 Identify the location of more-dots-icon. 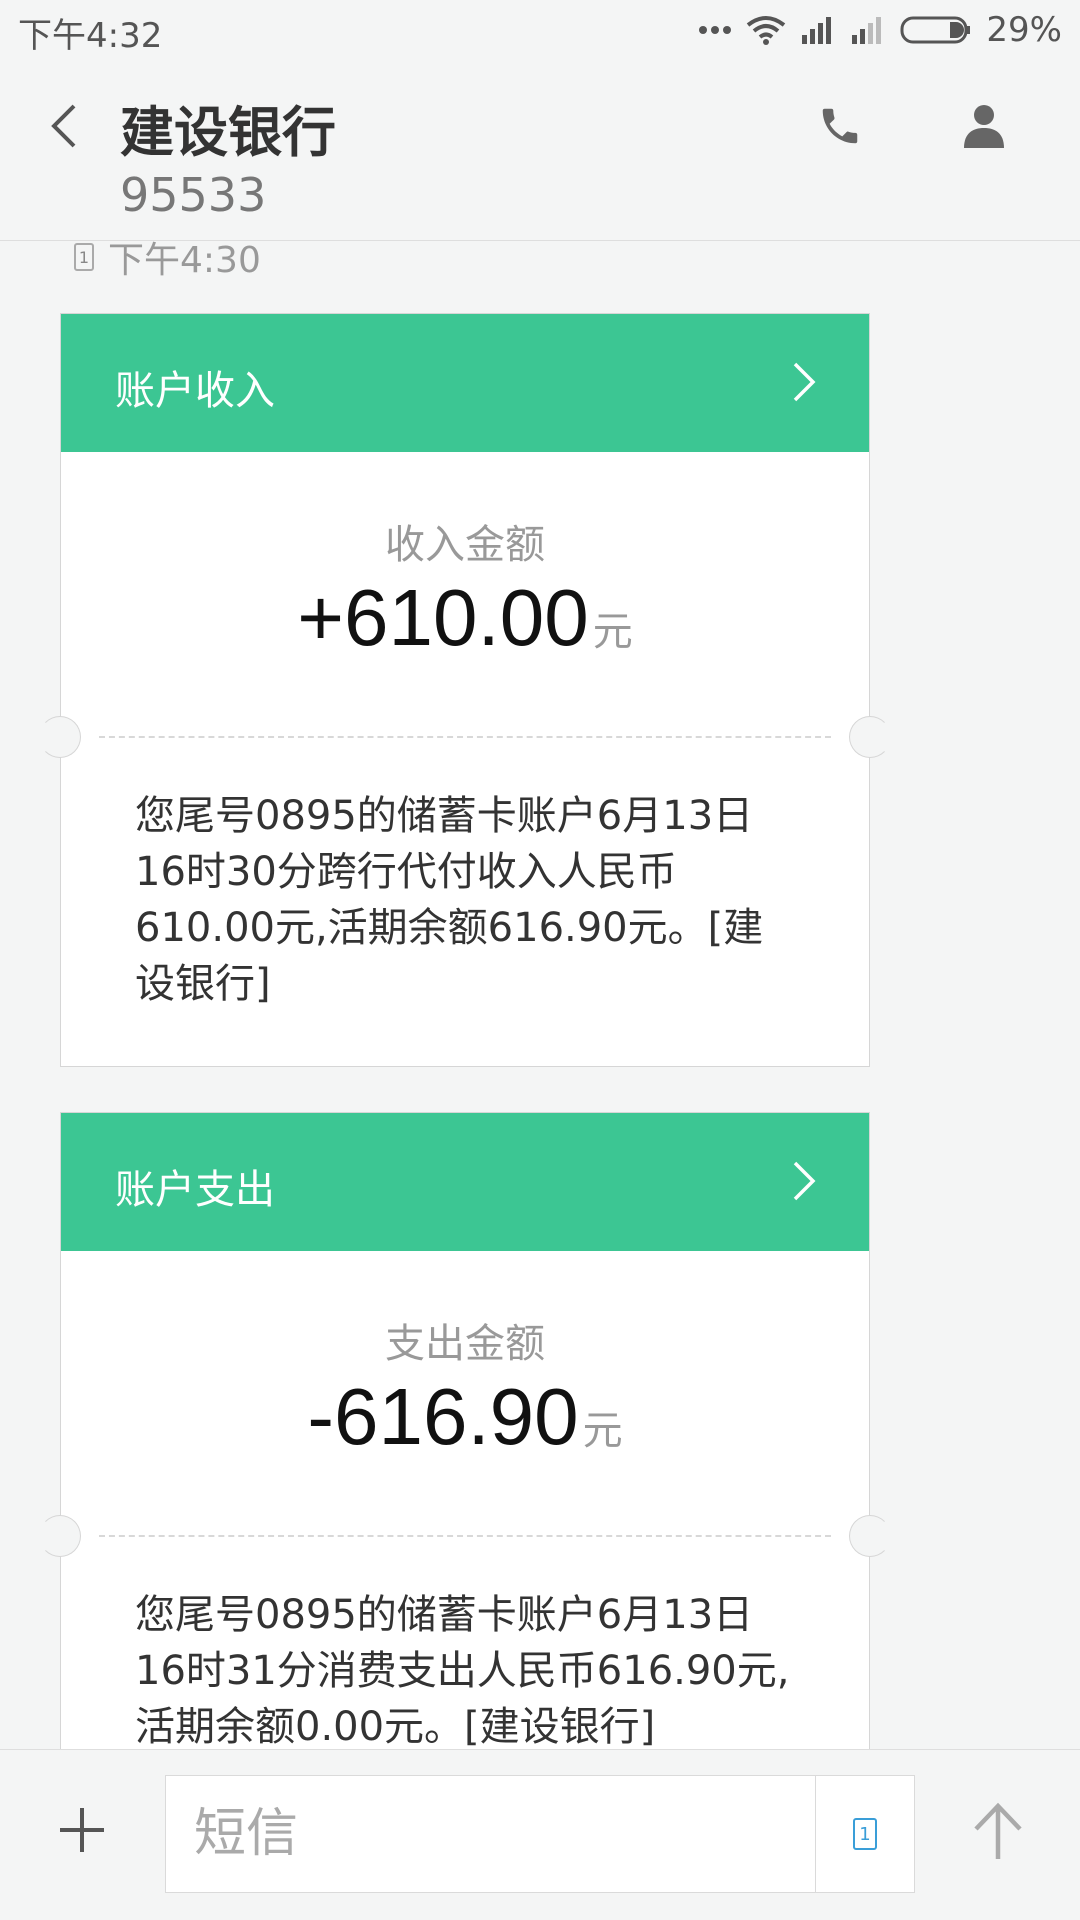
(715, 30).